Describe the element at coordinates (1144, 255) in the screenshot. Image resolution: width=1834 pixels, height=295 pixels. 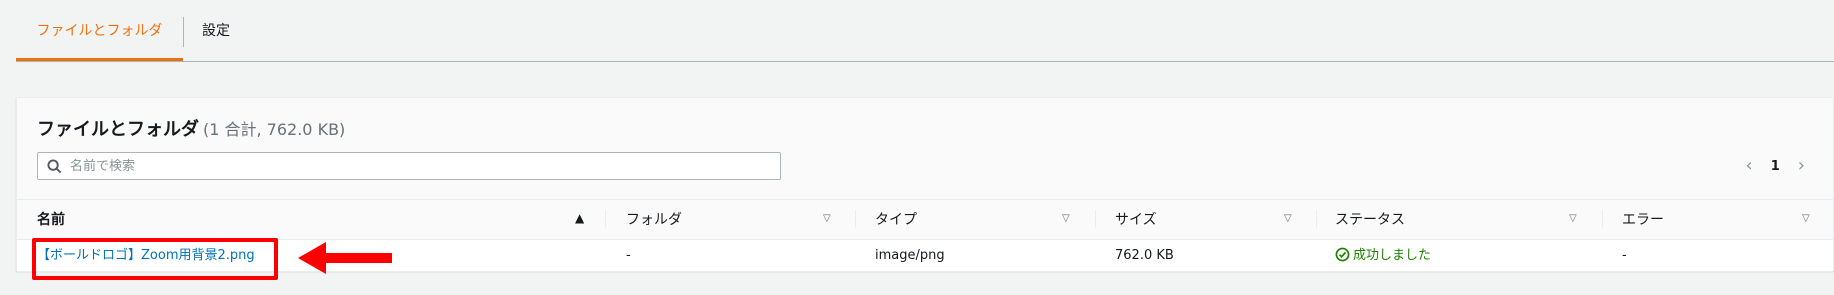
I see `file-size-cell: 762.0 KB` at that location.